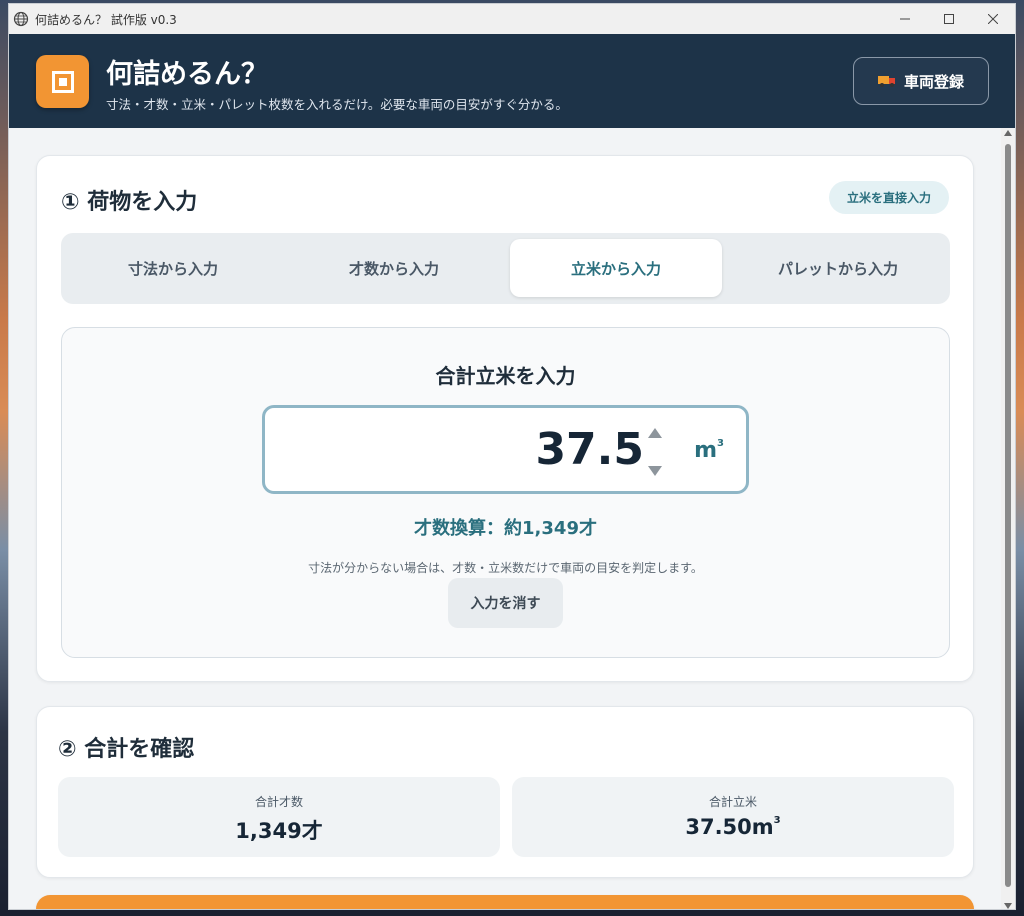 The image size is (1024, 916). What do you see at coordinates (1008, 133) in the screenshot?
I see `scroll-up-icon` at bounding box center [1008, 133].